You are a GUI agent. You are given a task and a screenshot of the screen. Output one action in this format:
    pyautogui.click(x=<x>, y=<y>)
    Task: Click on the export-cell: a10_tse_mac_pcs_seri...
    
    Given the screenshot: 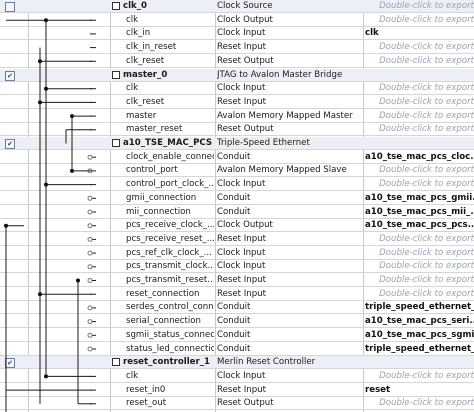 What is the action you would take?
    pyautogui.click(x=419, y=321)
    